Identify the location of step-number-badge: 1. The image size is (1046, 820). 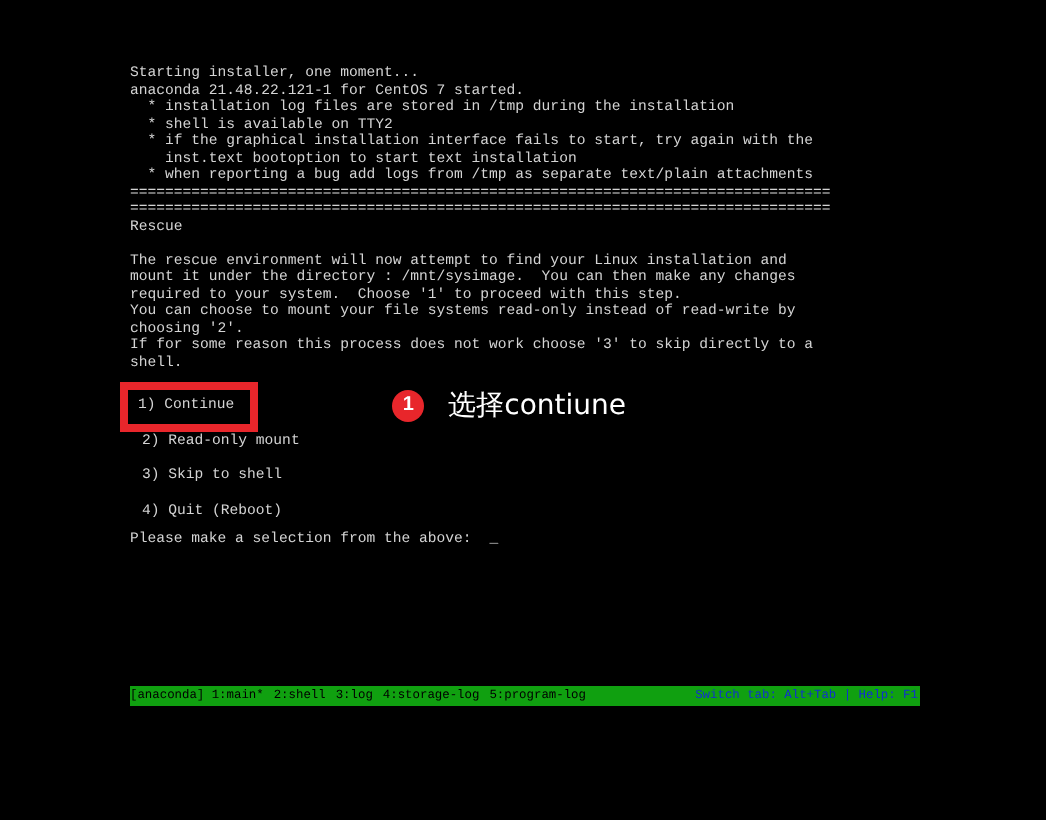
(408, 406).